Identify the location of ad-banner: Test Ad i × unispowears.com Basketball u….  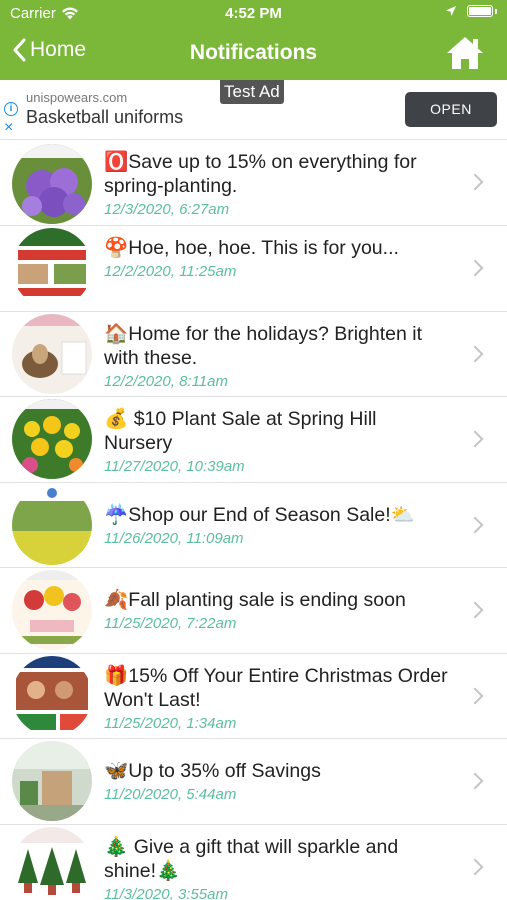
(253, 110).